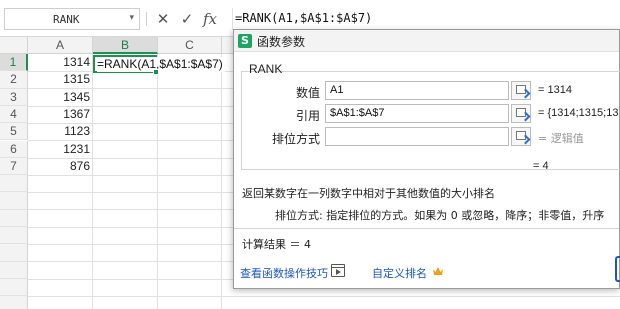 This screenshot has height=309, width=620. I want to click on collapse-dialog-button-ref, so click(521, 113).